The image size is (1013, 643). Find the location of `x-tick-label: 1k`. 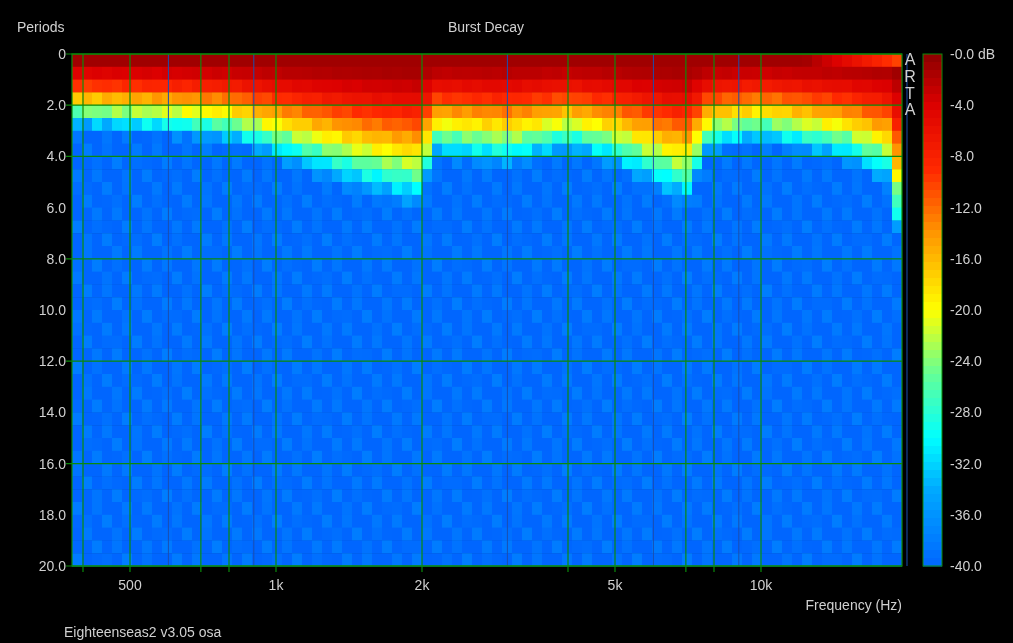

x-tick-label: 1k is located at coordinates (276, 585).